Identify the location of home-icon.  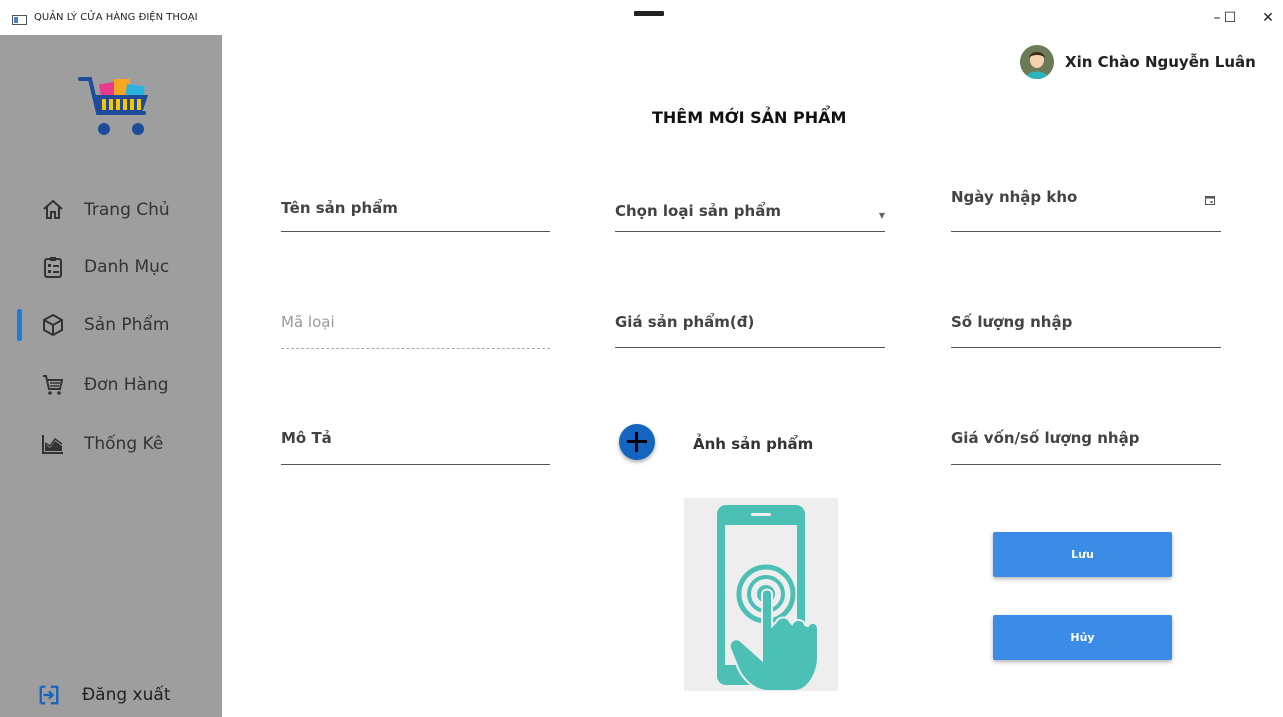
(53, 209).